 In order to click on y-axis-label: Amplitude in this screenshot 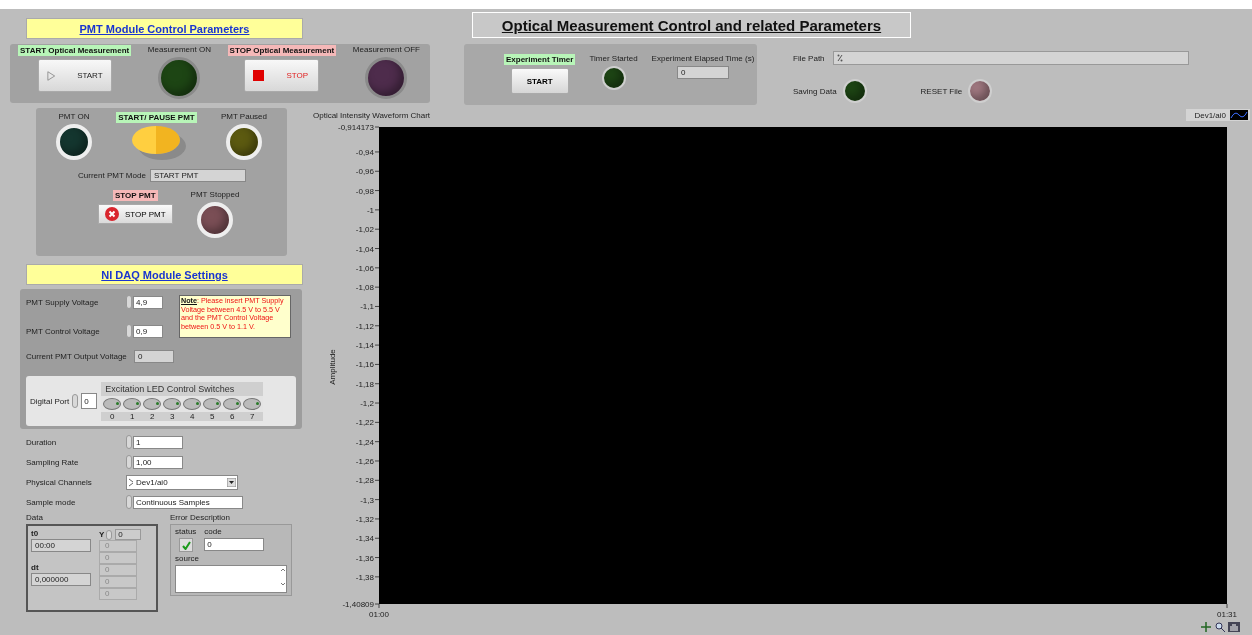, I will do `click(332, 367)`.